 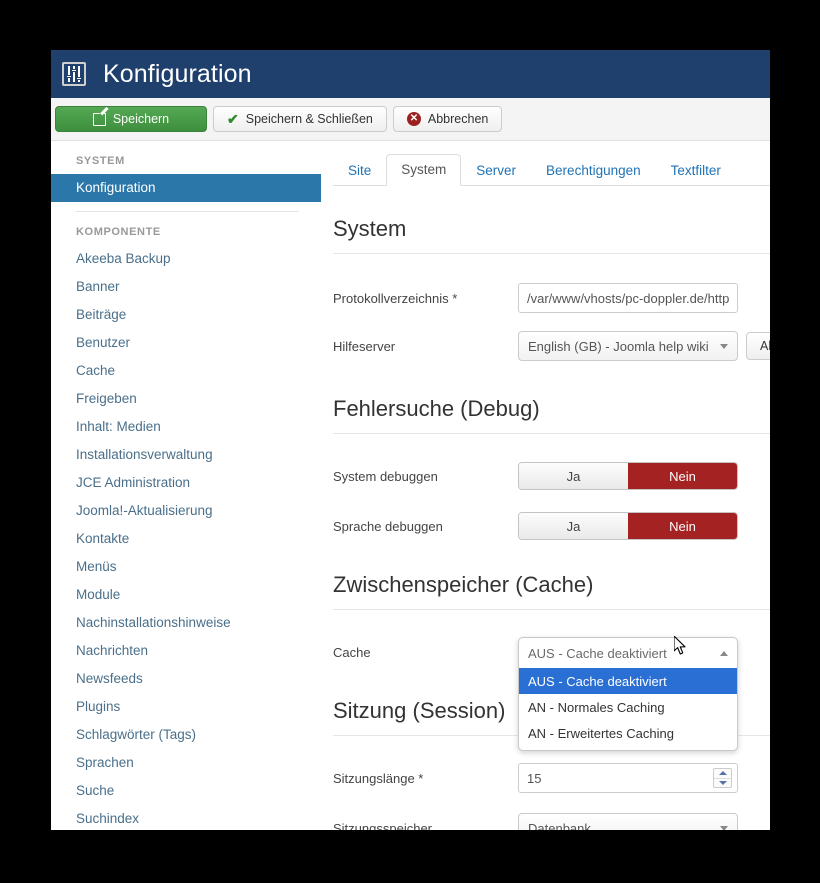 I want to click on cache-option-an-erweitert: AN - Erweitertes Caching, so click(x=628, y=733).